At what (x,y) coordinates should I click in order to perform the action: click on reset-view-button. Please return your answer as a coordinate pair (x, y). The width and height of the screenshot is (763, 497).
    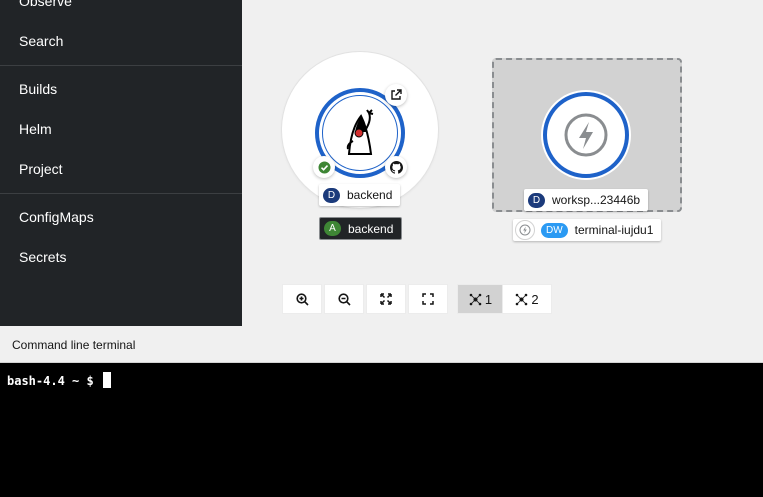
    Looking at the image, I should click on (428, 299).